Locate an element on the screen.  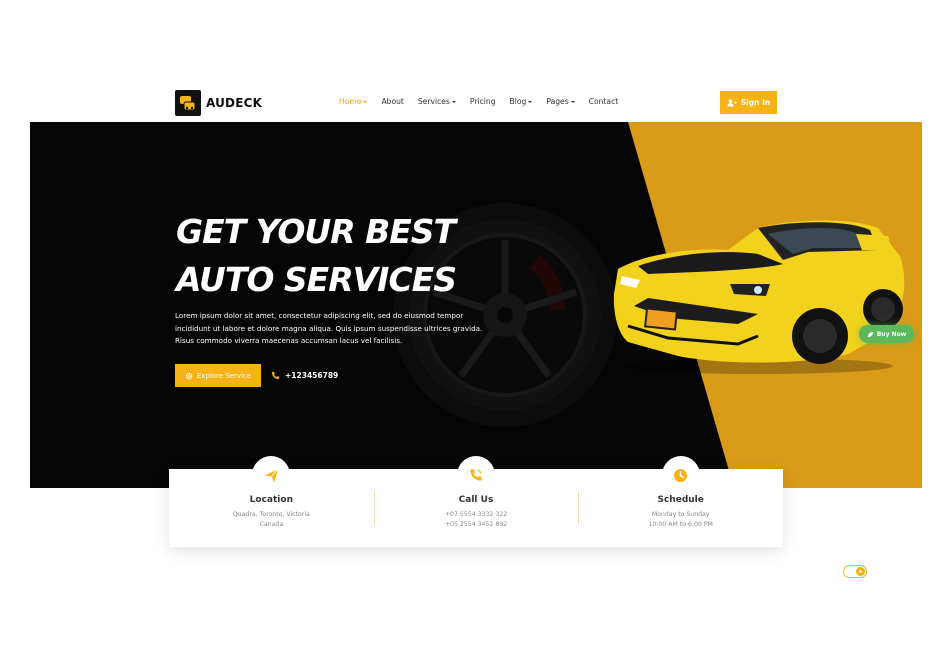
sign-in-label: Sign In is located at coordinates (755, 102).